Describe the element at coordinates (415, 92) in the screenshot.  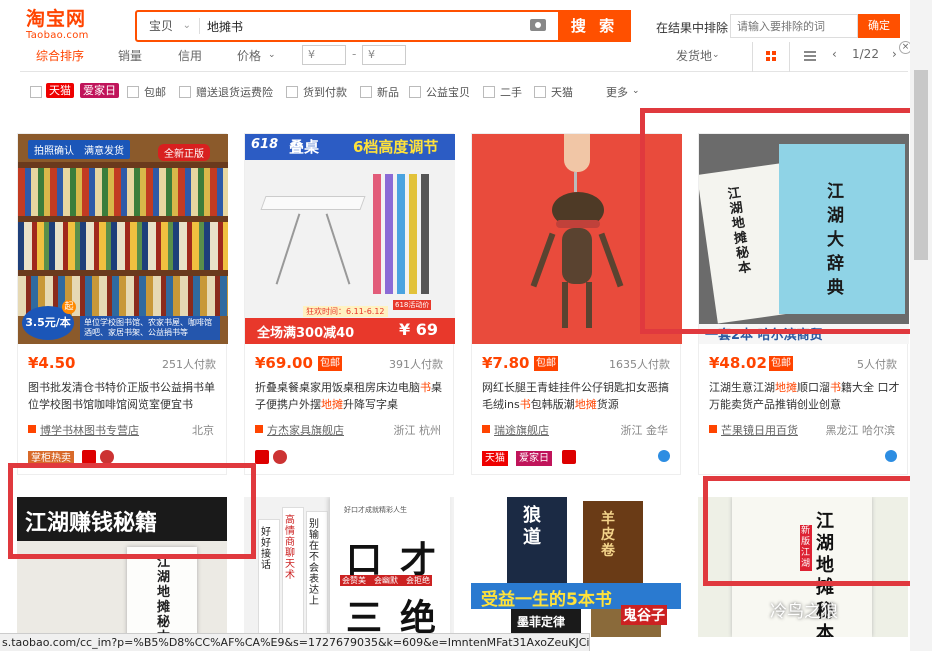
I see `filter-checkbox-charity` at that location.